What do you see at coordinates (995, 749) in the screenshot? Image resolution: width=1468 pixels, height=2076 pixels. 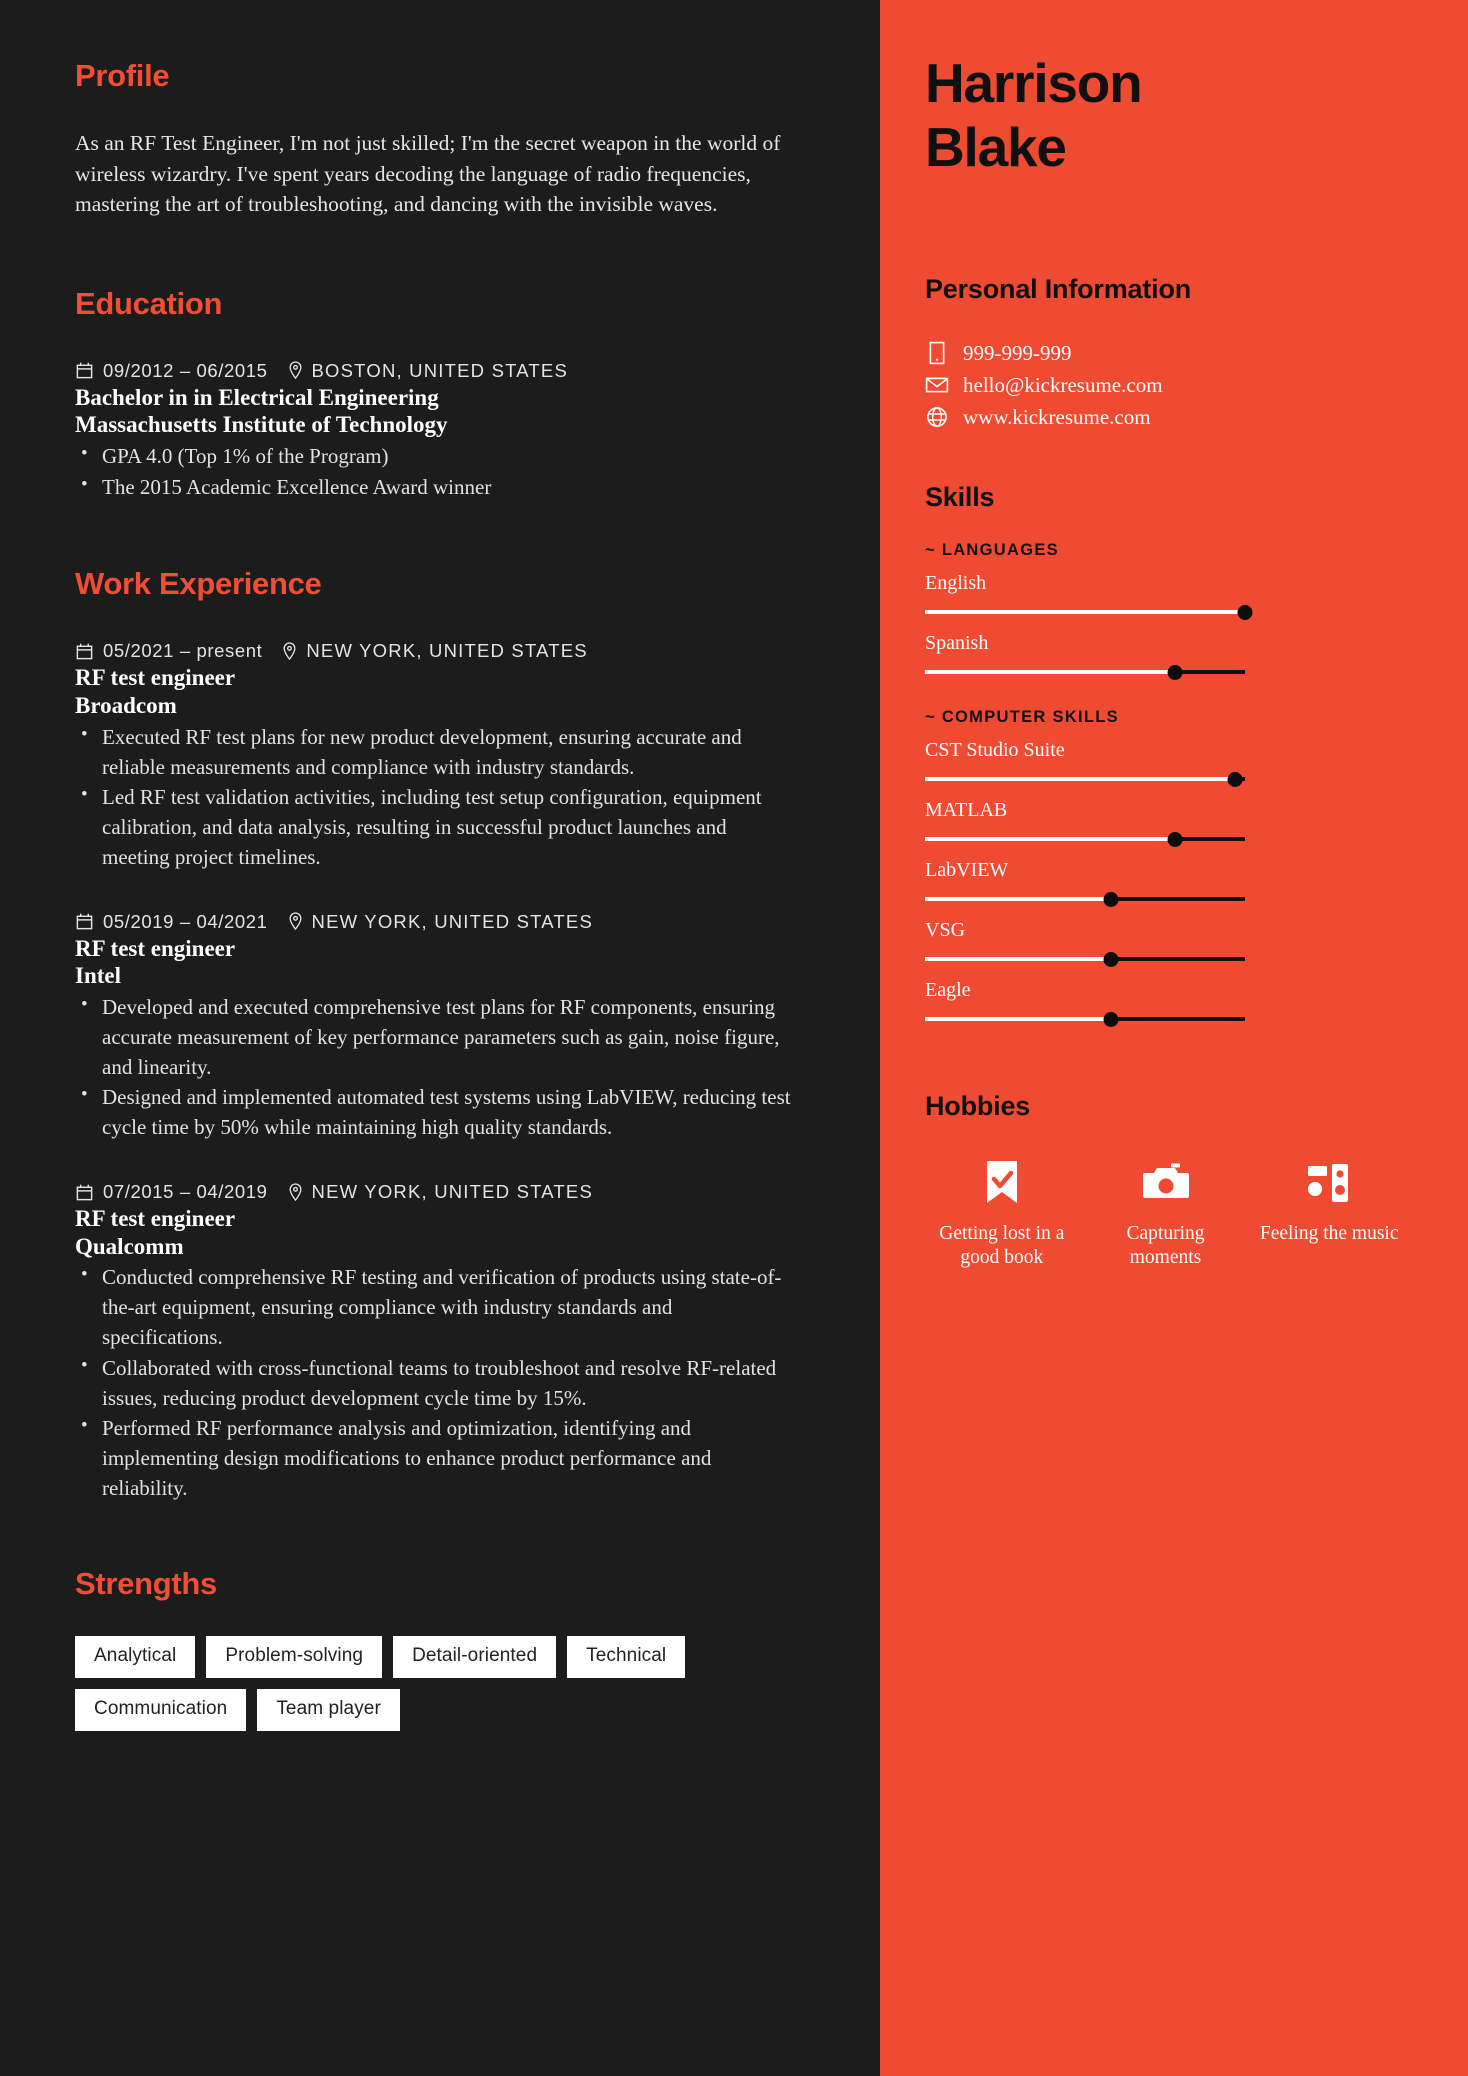 I see `skill-name: CST Studio Suite` at bounding box center [995, 749].